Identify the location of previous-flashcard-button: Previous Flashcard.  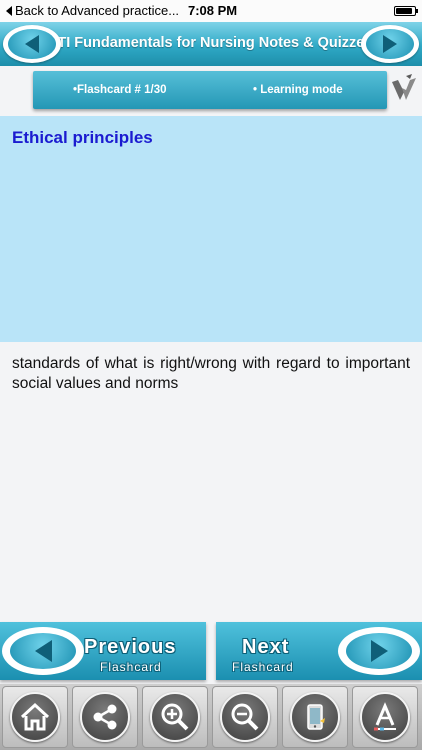
(103, 651).